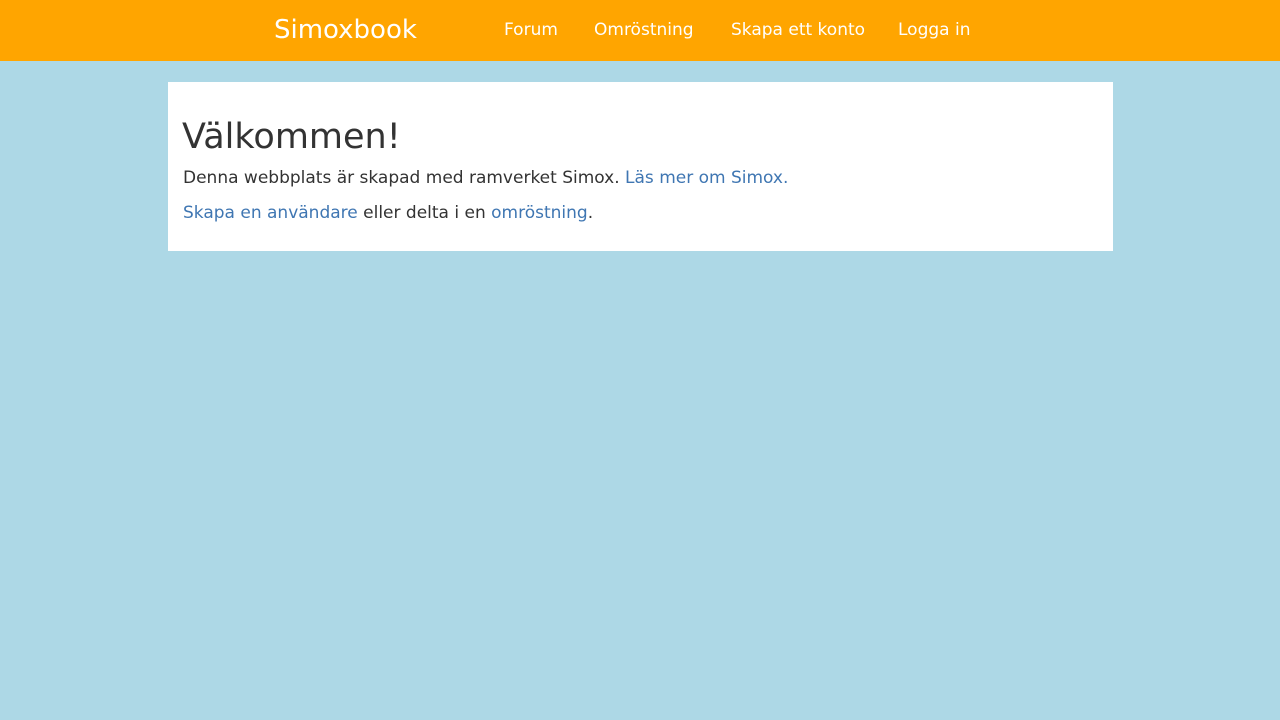 This screenshot has width=1280, height=720. What do you see at coordinates (644, 30) in the screenshot?
I see `nav-vote-link: Omröstning` at bounding box center [644, 30].